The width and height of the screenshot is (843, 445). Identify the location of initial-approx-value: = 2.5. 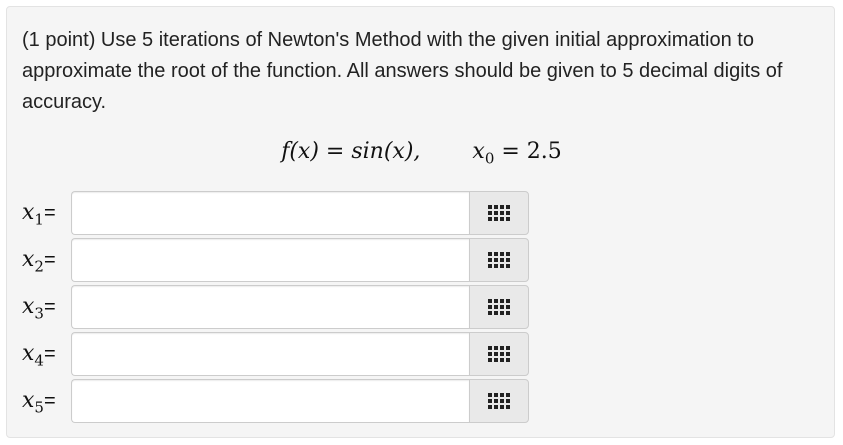
(528, 151).